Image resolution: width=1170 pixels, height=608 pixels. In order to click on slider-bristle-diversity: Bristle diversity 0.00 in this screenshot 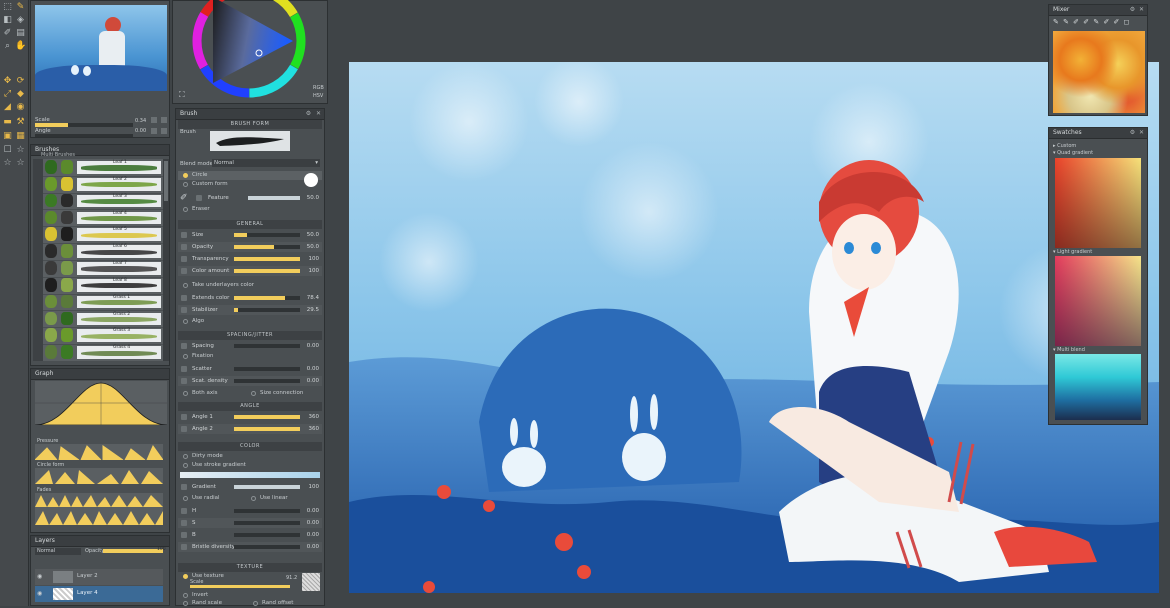, I will do `click(250, 547)`.